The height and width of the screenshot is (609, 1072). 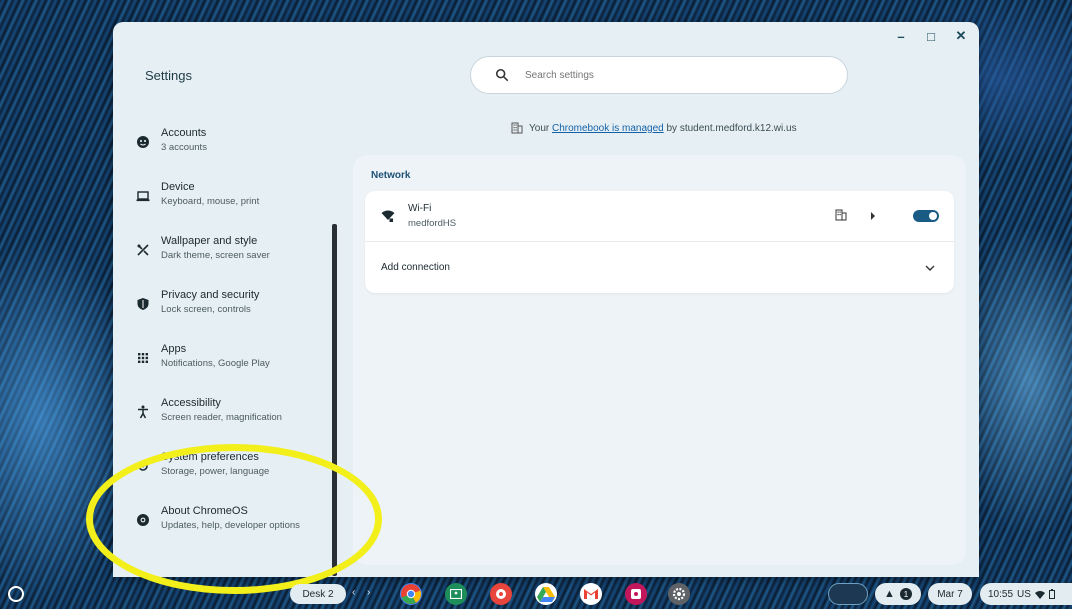 What do you see at coordinates (659, 267) in the screenshot?
I see `add-connection-row: Add connection` at bounding box center [659, 267].